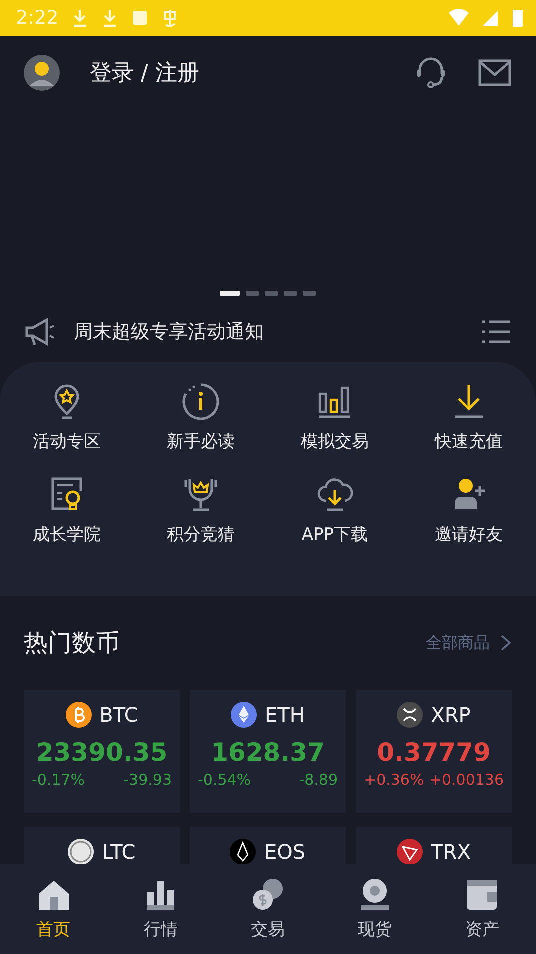 Image resolution: width=536 pixels, height=954 pixels. What do you see at coordinates (469, 534) in the screenshot?
I see `shortcut-label: 邀请好友` at bounding box center [469, 534].